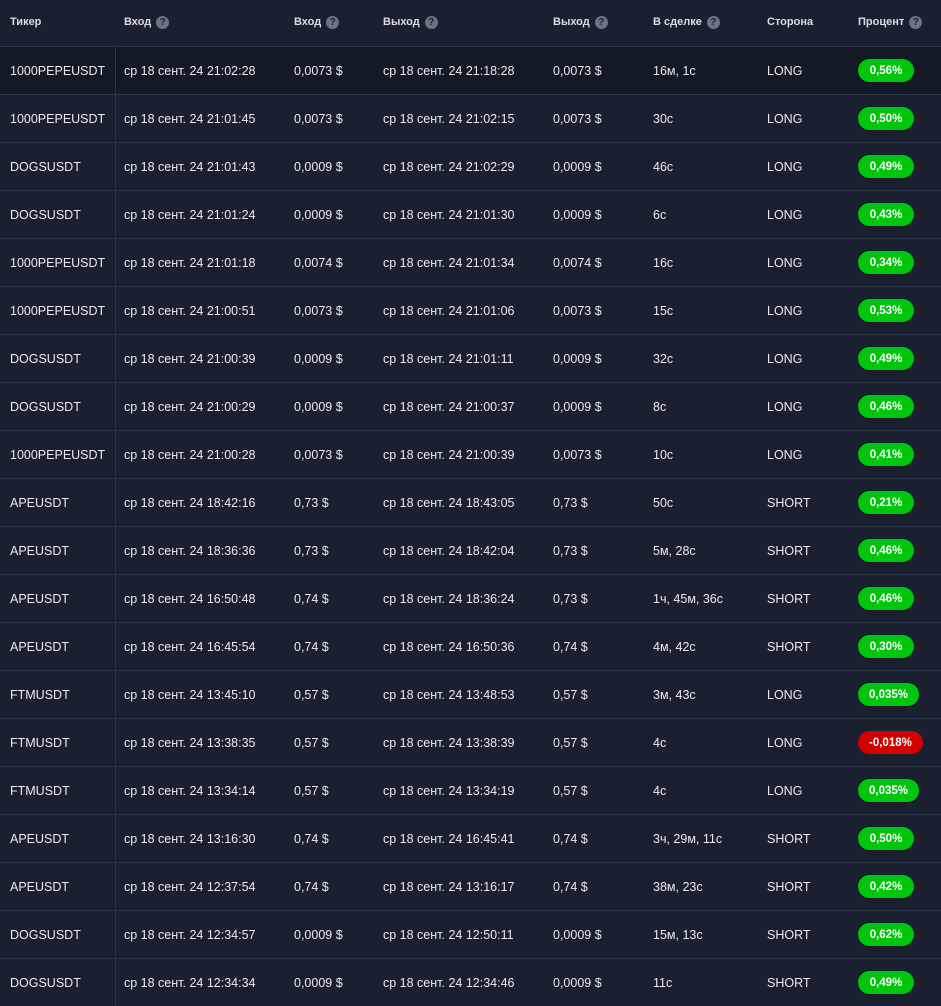 The height and width of the screenshot is (1006, 941). Describe the element at coordinates (663, 358) in the screenshot. I see `duration-cell: 32с` at that location.